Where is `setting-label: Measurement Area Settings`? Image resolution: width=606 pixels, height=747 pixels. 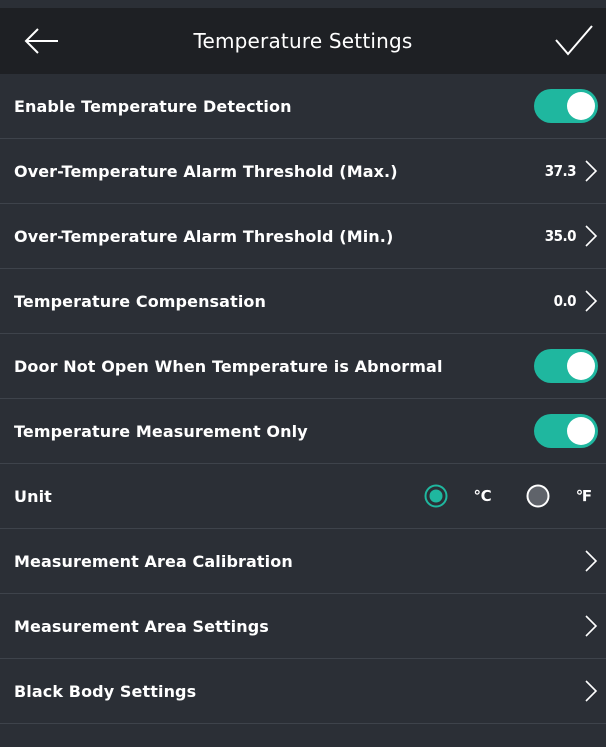
setting-label: Measurement Area Settings is located at coordinates (141, 626).